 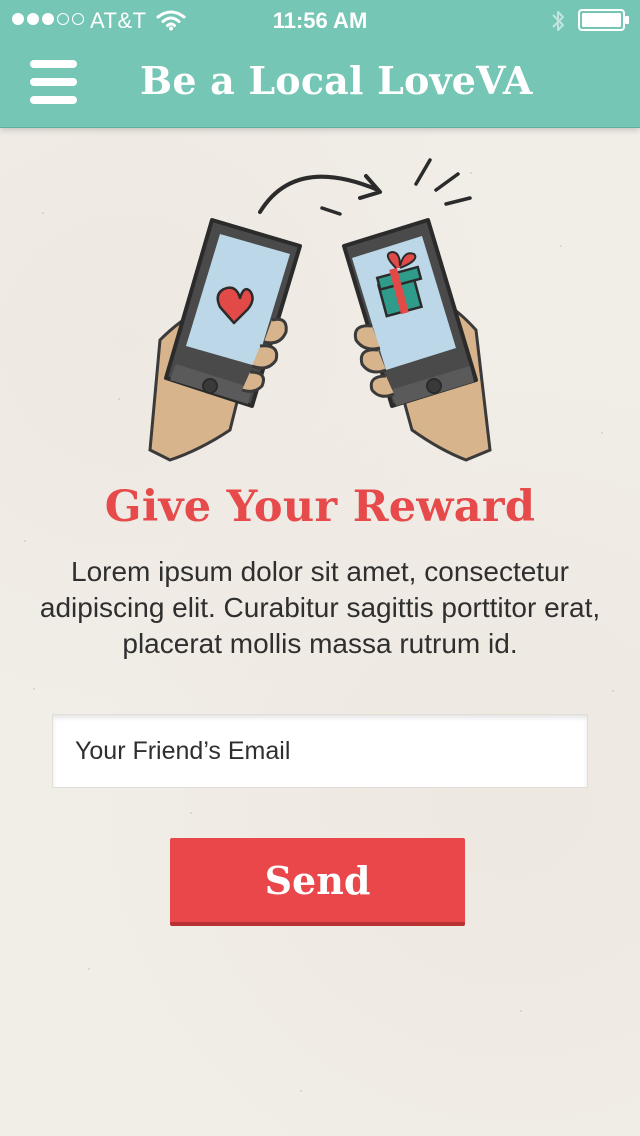 What do you see at coordinates (320, 751) in the screenshot?
I see `friend-email-input` at bounding box center [320, 751].